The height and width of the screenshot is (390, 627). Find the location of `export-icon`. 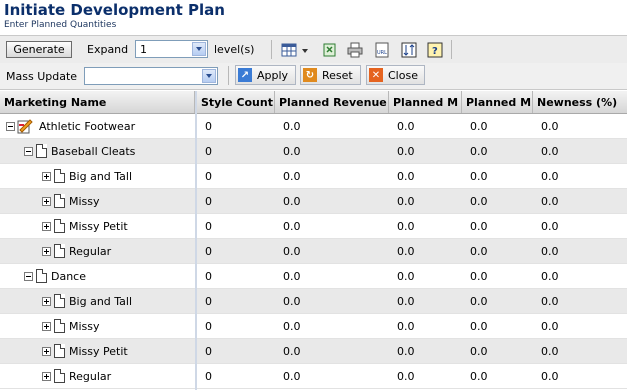

export-icon is located at coordinates (330, 50).